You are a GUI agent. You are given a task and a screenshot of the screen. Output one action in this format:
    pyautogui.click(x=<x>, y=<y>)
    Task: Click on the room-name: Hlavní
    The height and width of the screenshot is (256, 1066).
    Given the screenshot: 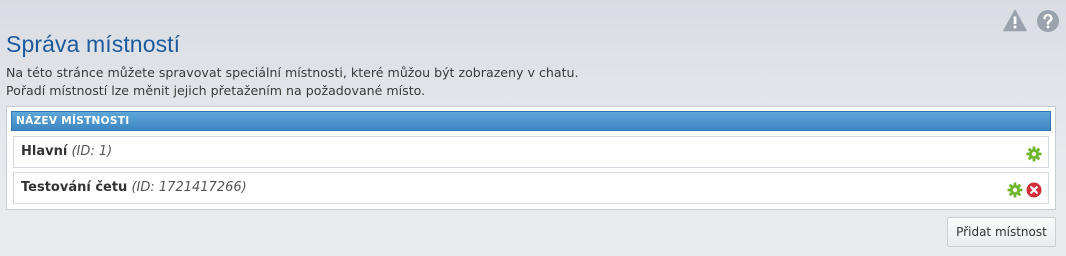 What is the action you would take?
    pyautogui.click(x=44, y=151)
    